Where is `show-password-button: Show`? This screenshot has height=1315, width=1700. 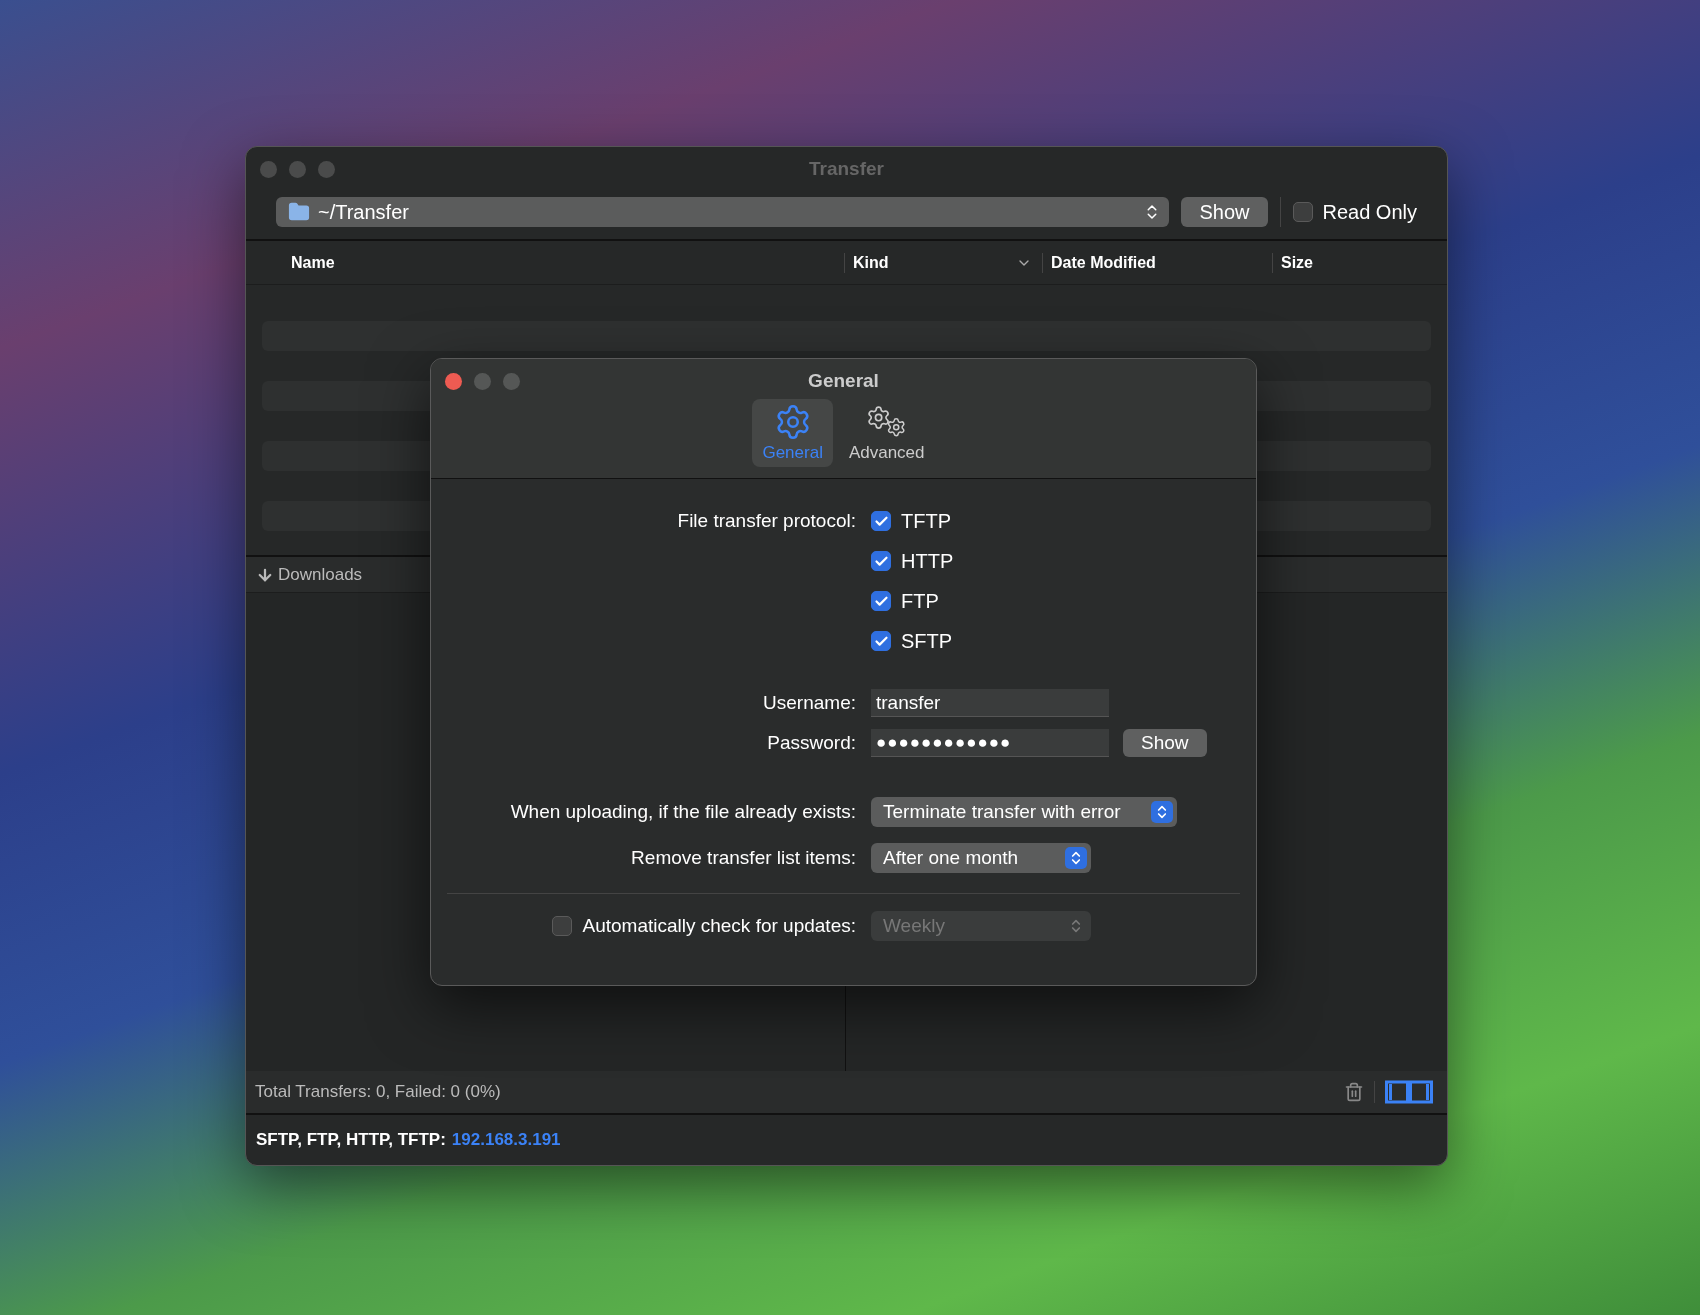
show-password-button: Show is located at coordinates (1165, 743).